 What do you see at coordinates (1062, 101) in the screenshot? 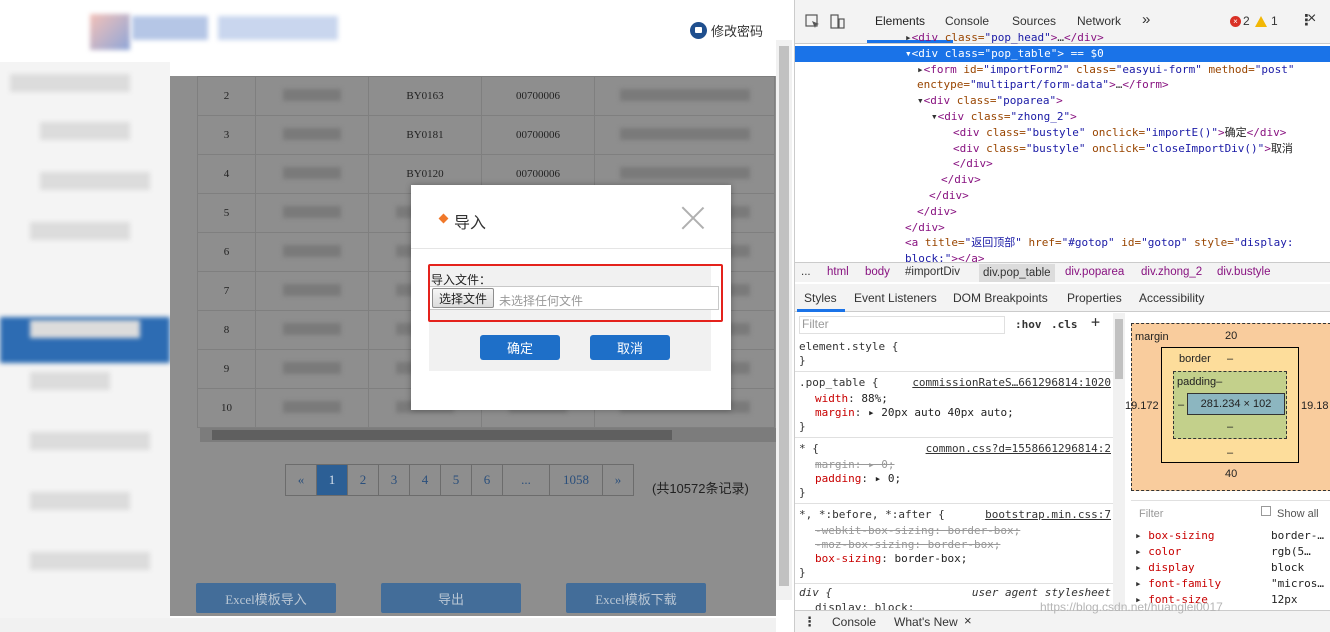
I see `dom-node: ▾<div class="poparea">` at bounding box center [1062, 101].